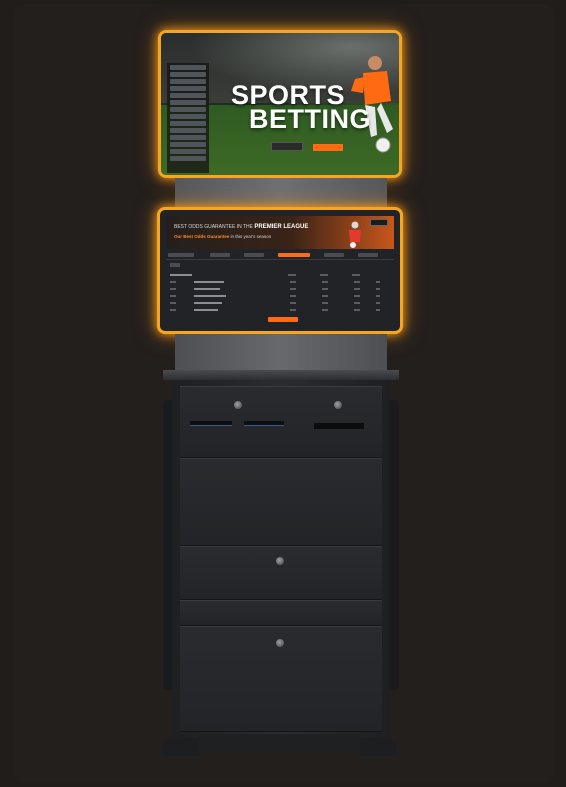 This screenshot has width=566, height=787. Describe the element at coordinates (281, 193) in the screenshot. I see `screen-mount` at that location.